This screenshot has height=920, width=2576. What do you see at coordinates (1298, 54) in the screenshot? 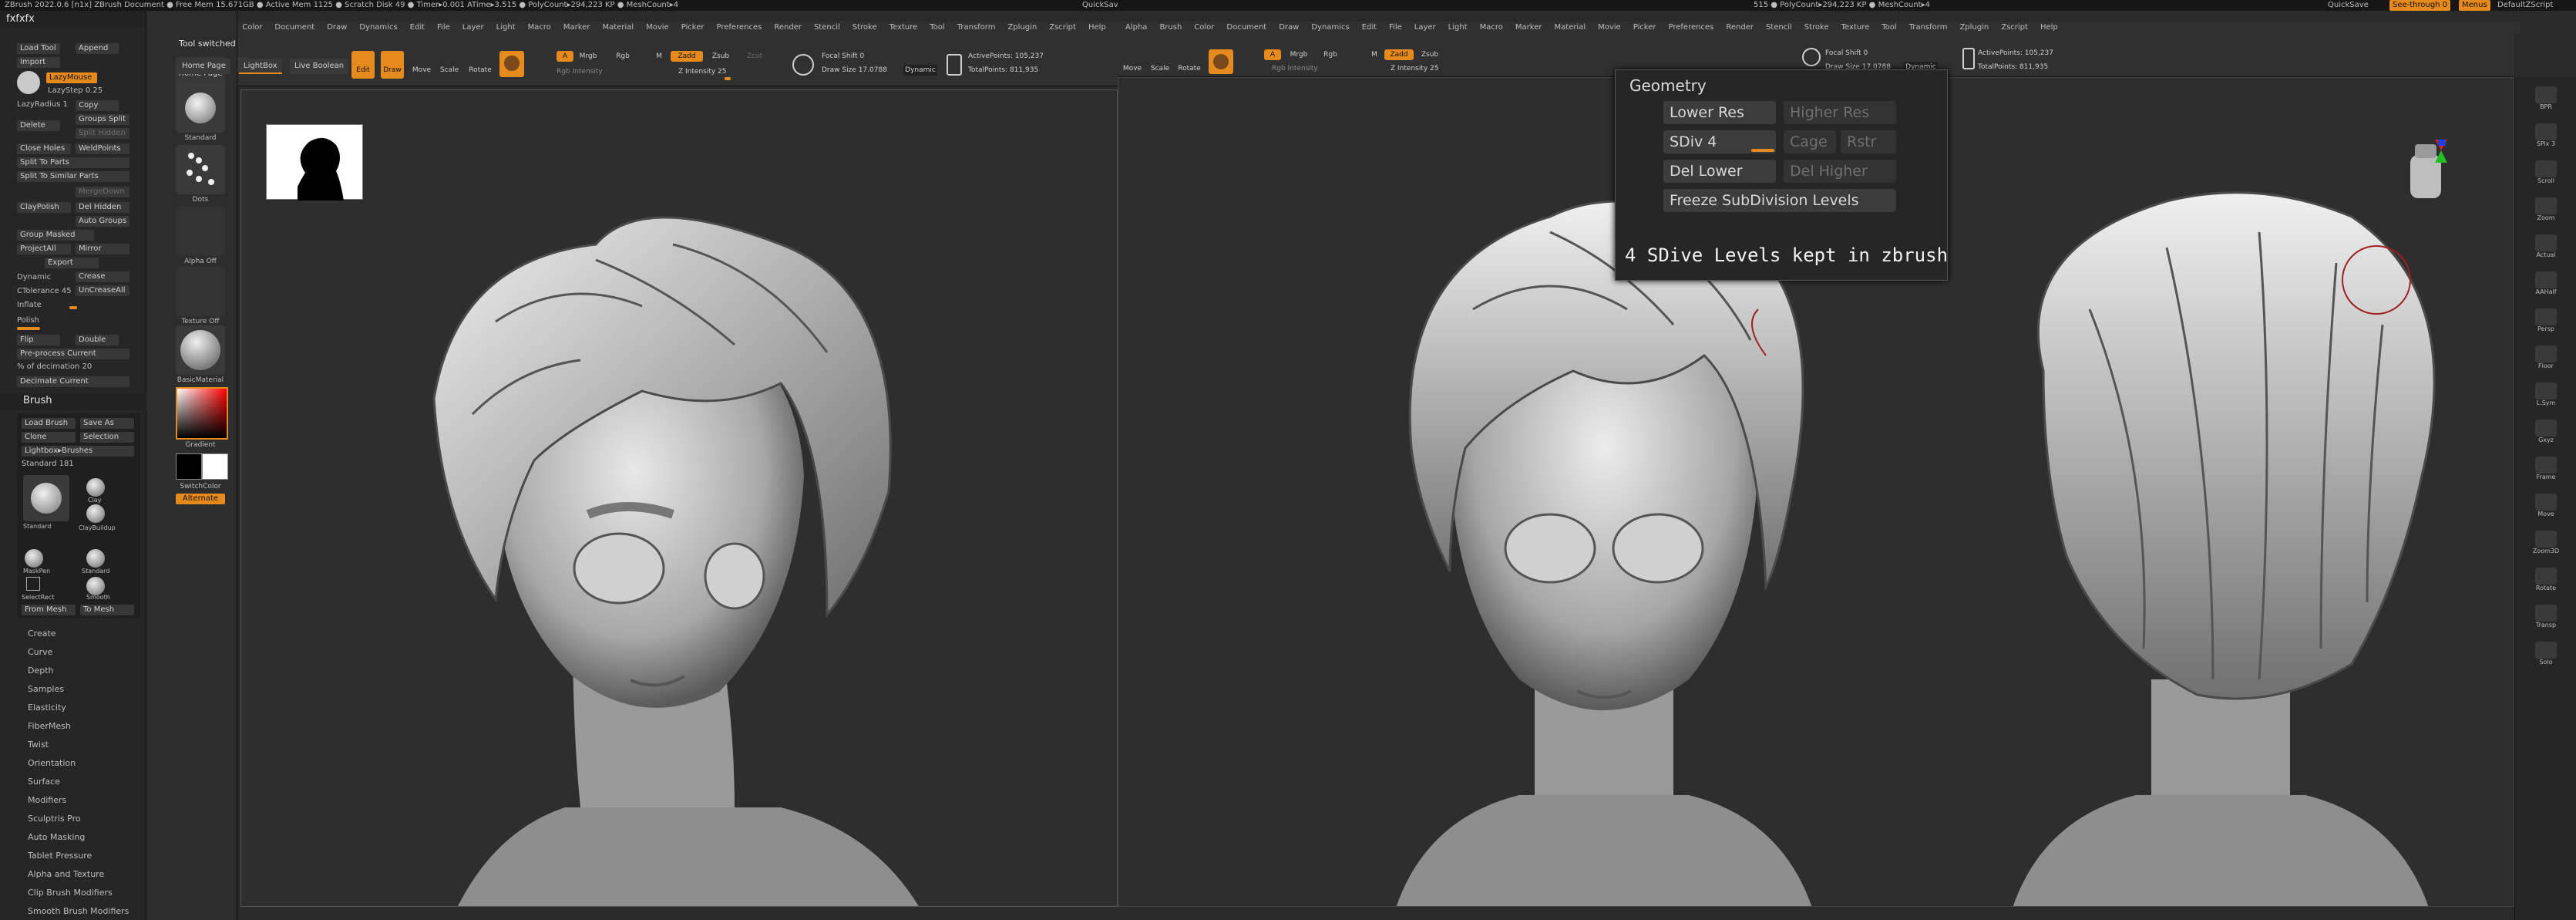
I see `mrgb-toggle-right: Mrgb` at bounding box center [1298, 54].